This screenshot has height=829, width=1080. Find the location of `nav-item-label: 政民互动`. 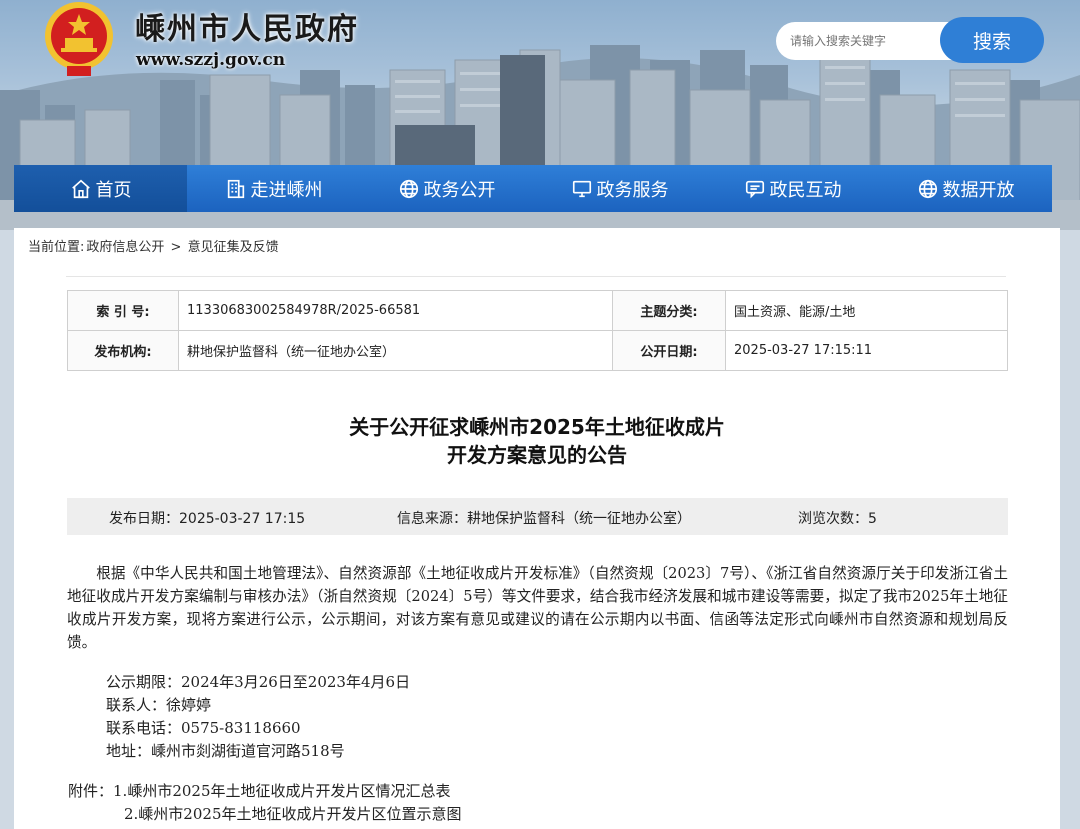

nav-item-label: 政民互动 is located at coordinates (805, 190).